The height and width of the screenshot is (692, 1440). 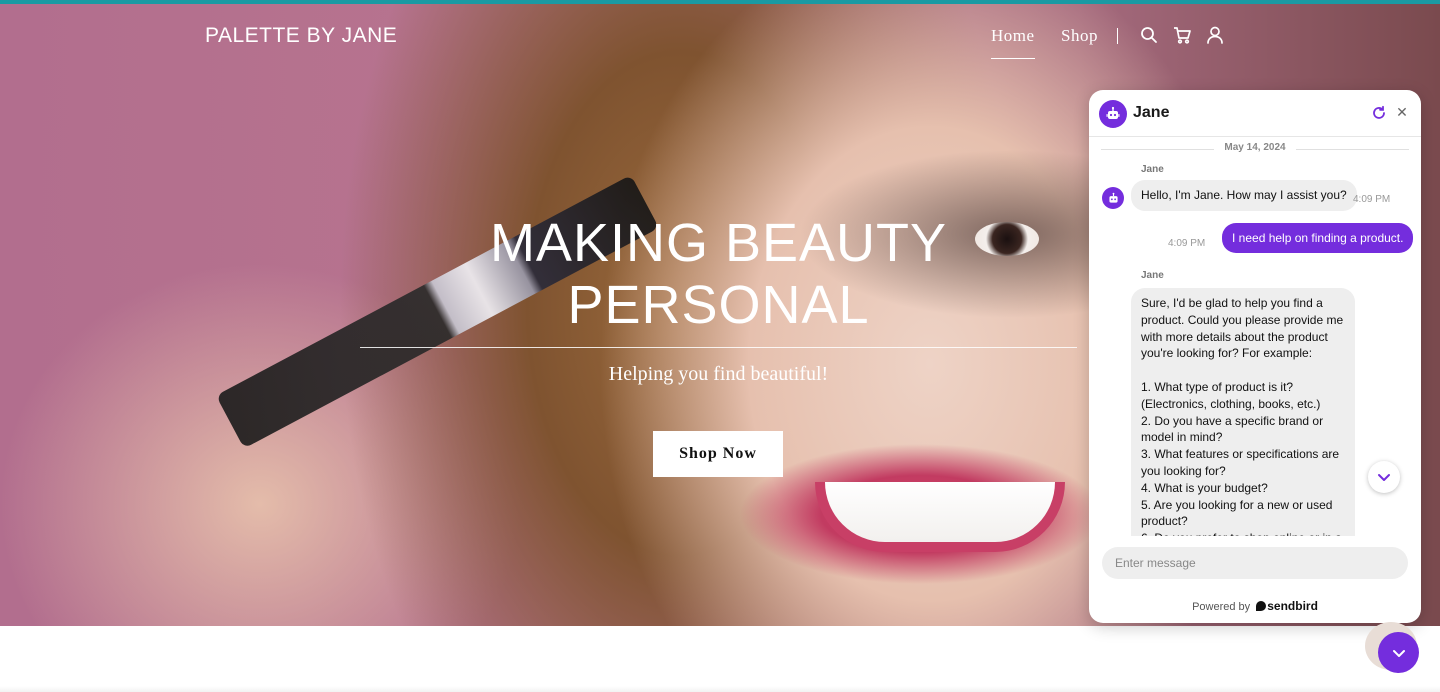 I want to click on brand-logo: PALETTE BY JANE, so click(x=301, y=36).